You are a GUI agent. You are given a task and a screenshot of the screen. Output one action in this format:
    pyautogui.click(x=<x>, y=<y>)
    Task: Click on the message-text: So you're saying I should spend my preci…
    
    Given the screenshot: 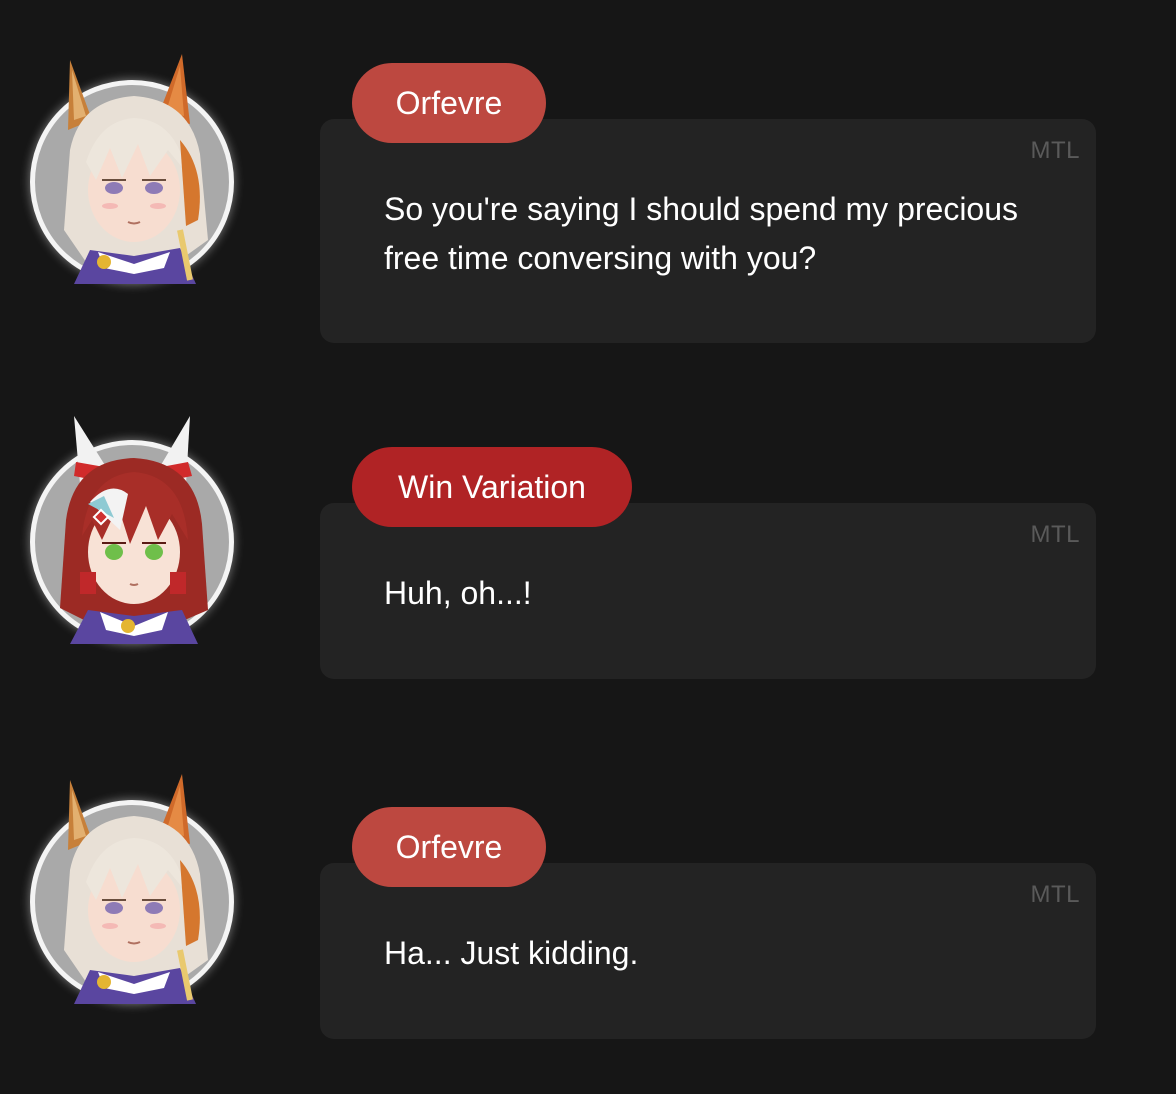 What is the action you would take?
    pyautogui.click(x=701, y=233)
    